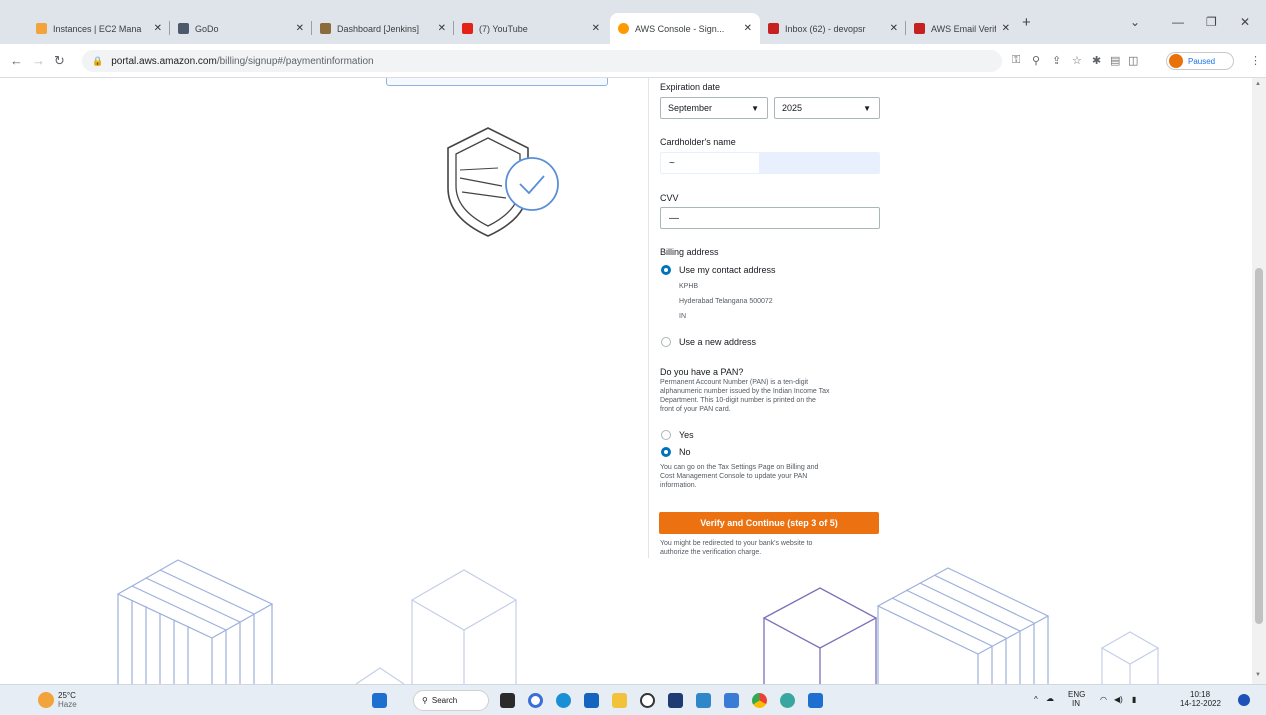 The image size is (1266, 715). What do you see at coordinates (686, 435) in the screenshot?
I see `pan-yes-label: Yes` at bounding box center [686, 435].